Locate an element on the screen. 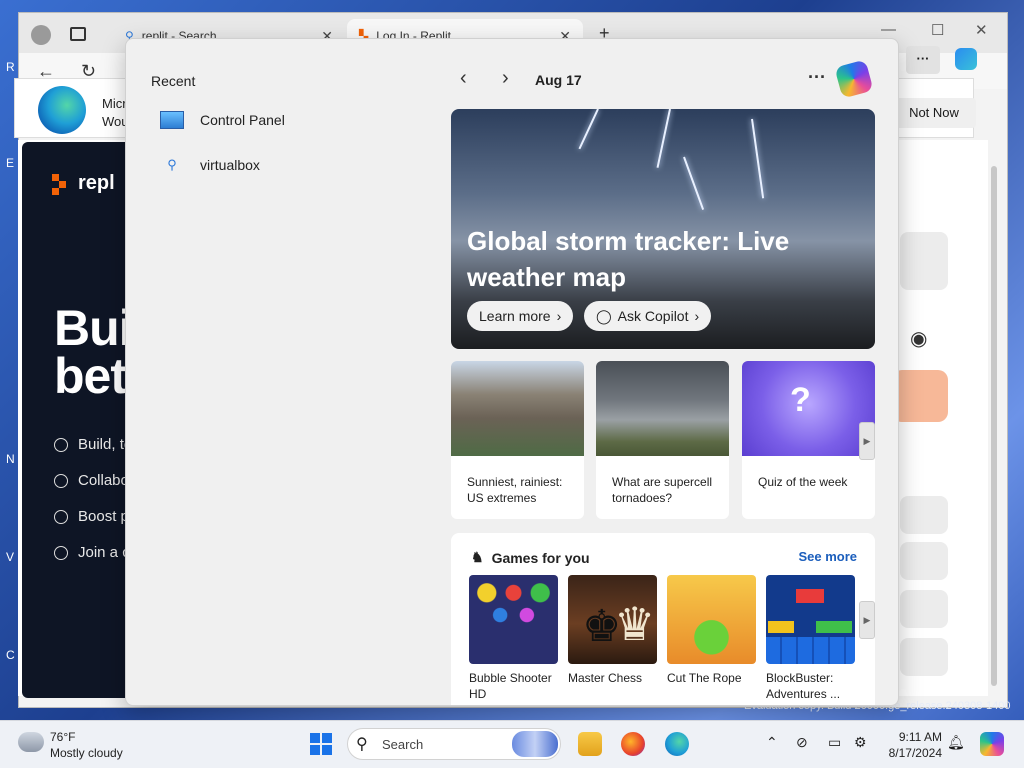  desktop-icon-label: C is located at coordinates (10, 655).